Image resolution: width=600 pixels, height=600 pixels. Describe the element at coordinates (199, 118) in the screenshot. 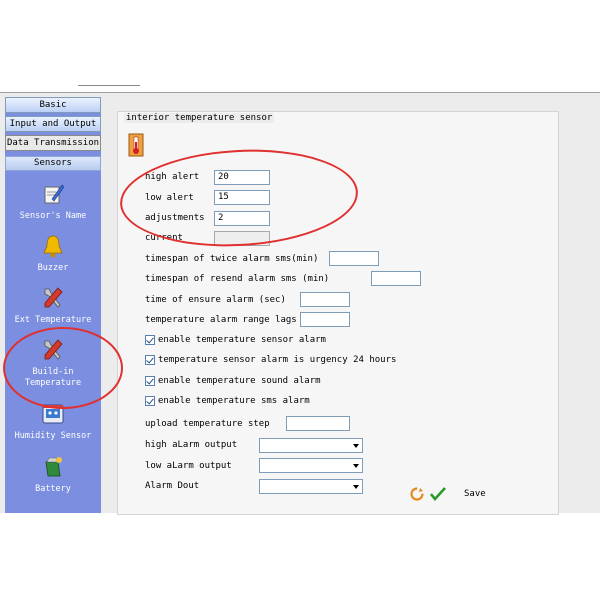

I see `group-title: interior temperature sensor` at that location.